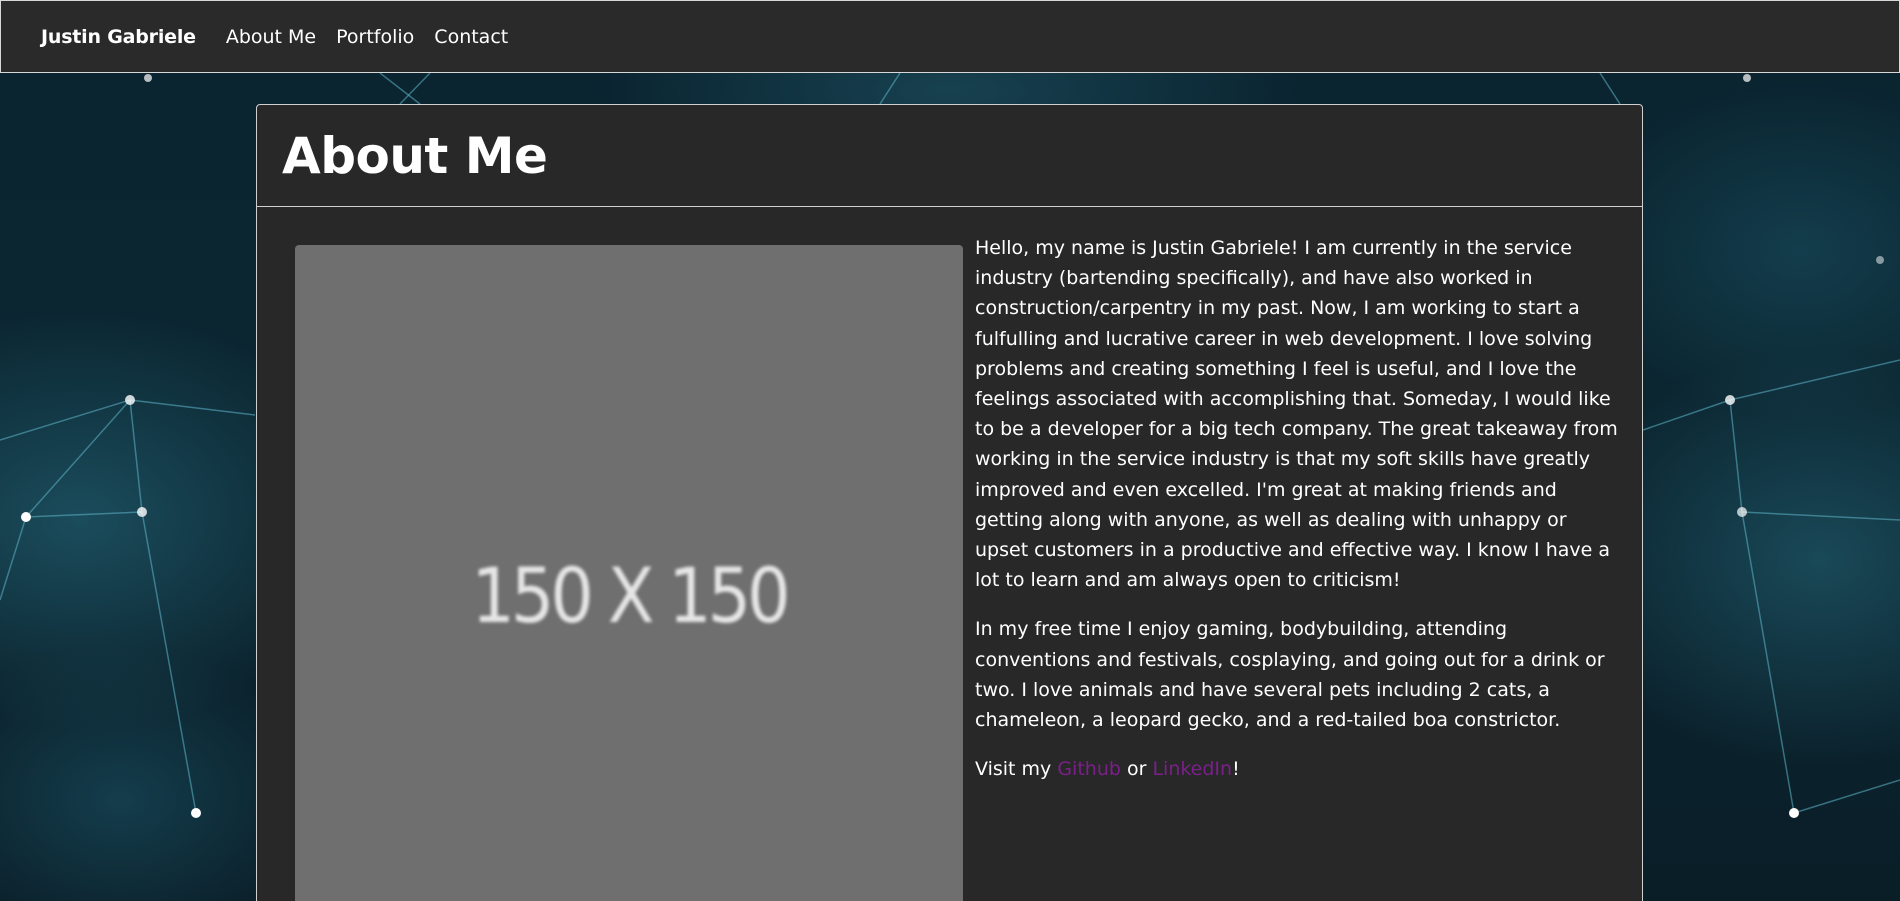 The image size is (1900, 901). What do you see at coordinates (630, 595) in the screenshot?
I see `placeholder-text: 150 X 150` at bounding box center [630, 595].